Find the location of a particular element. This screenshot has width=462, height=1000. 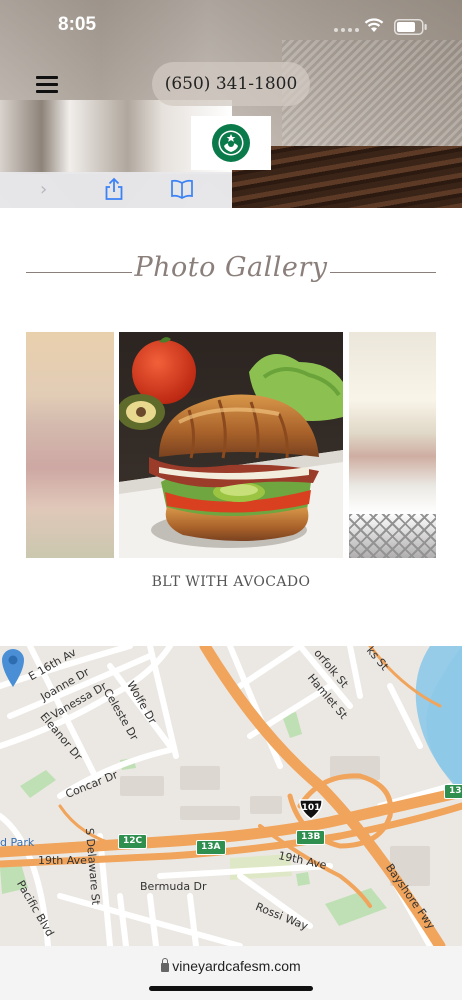

map-street-label: d Park is located at coordinates (17, 842).